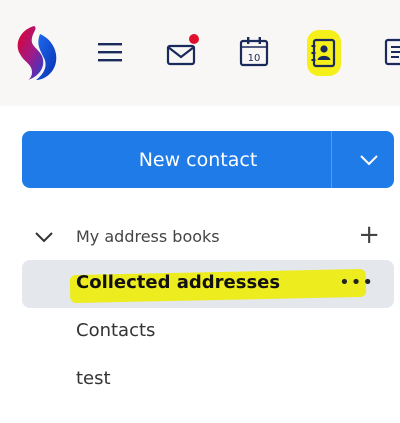  I want to click on chevron-down-icon, so click(369, 160).